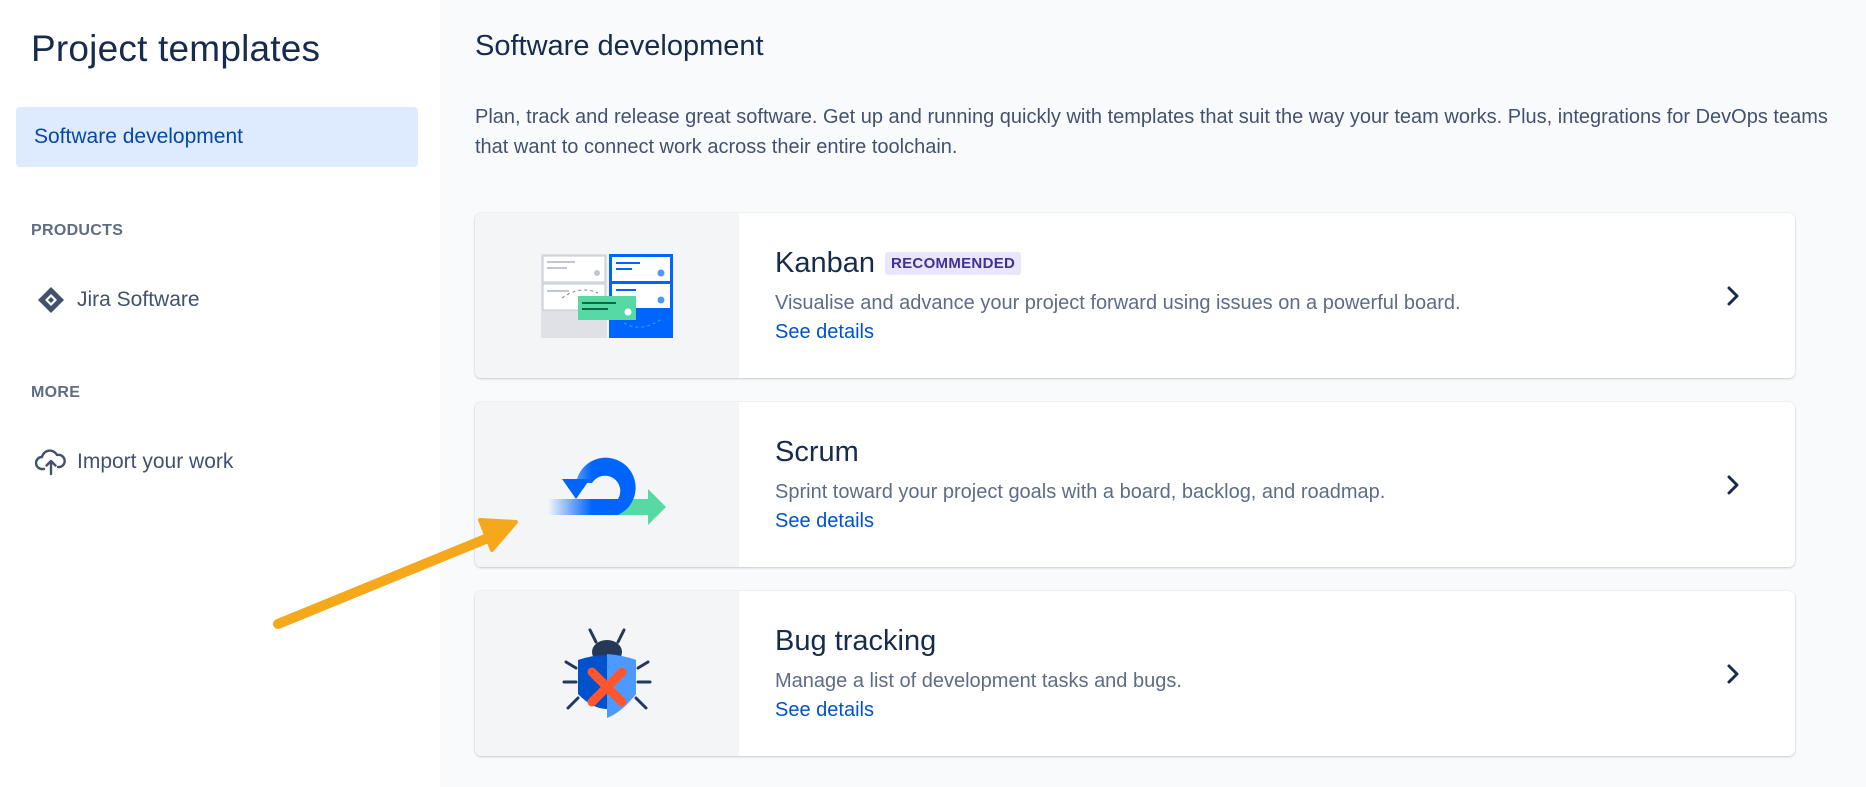  Describe the element at coordinates (825, 263) in the screenshot. I see `card-title: Kanban` at that location.